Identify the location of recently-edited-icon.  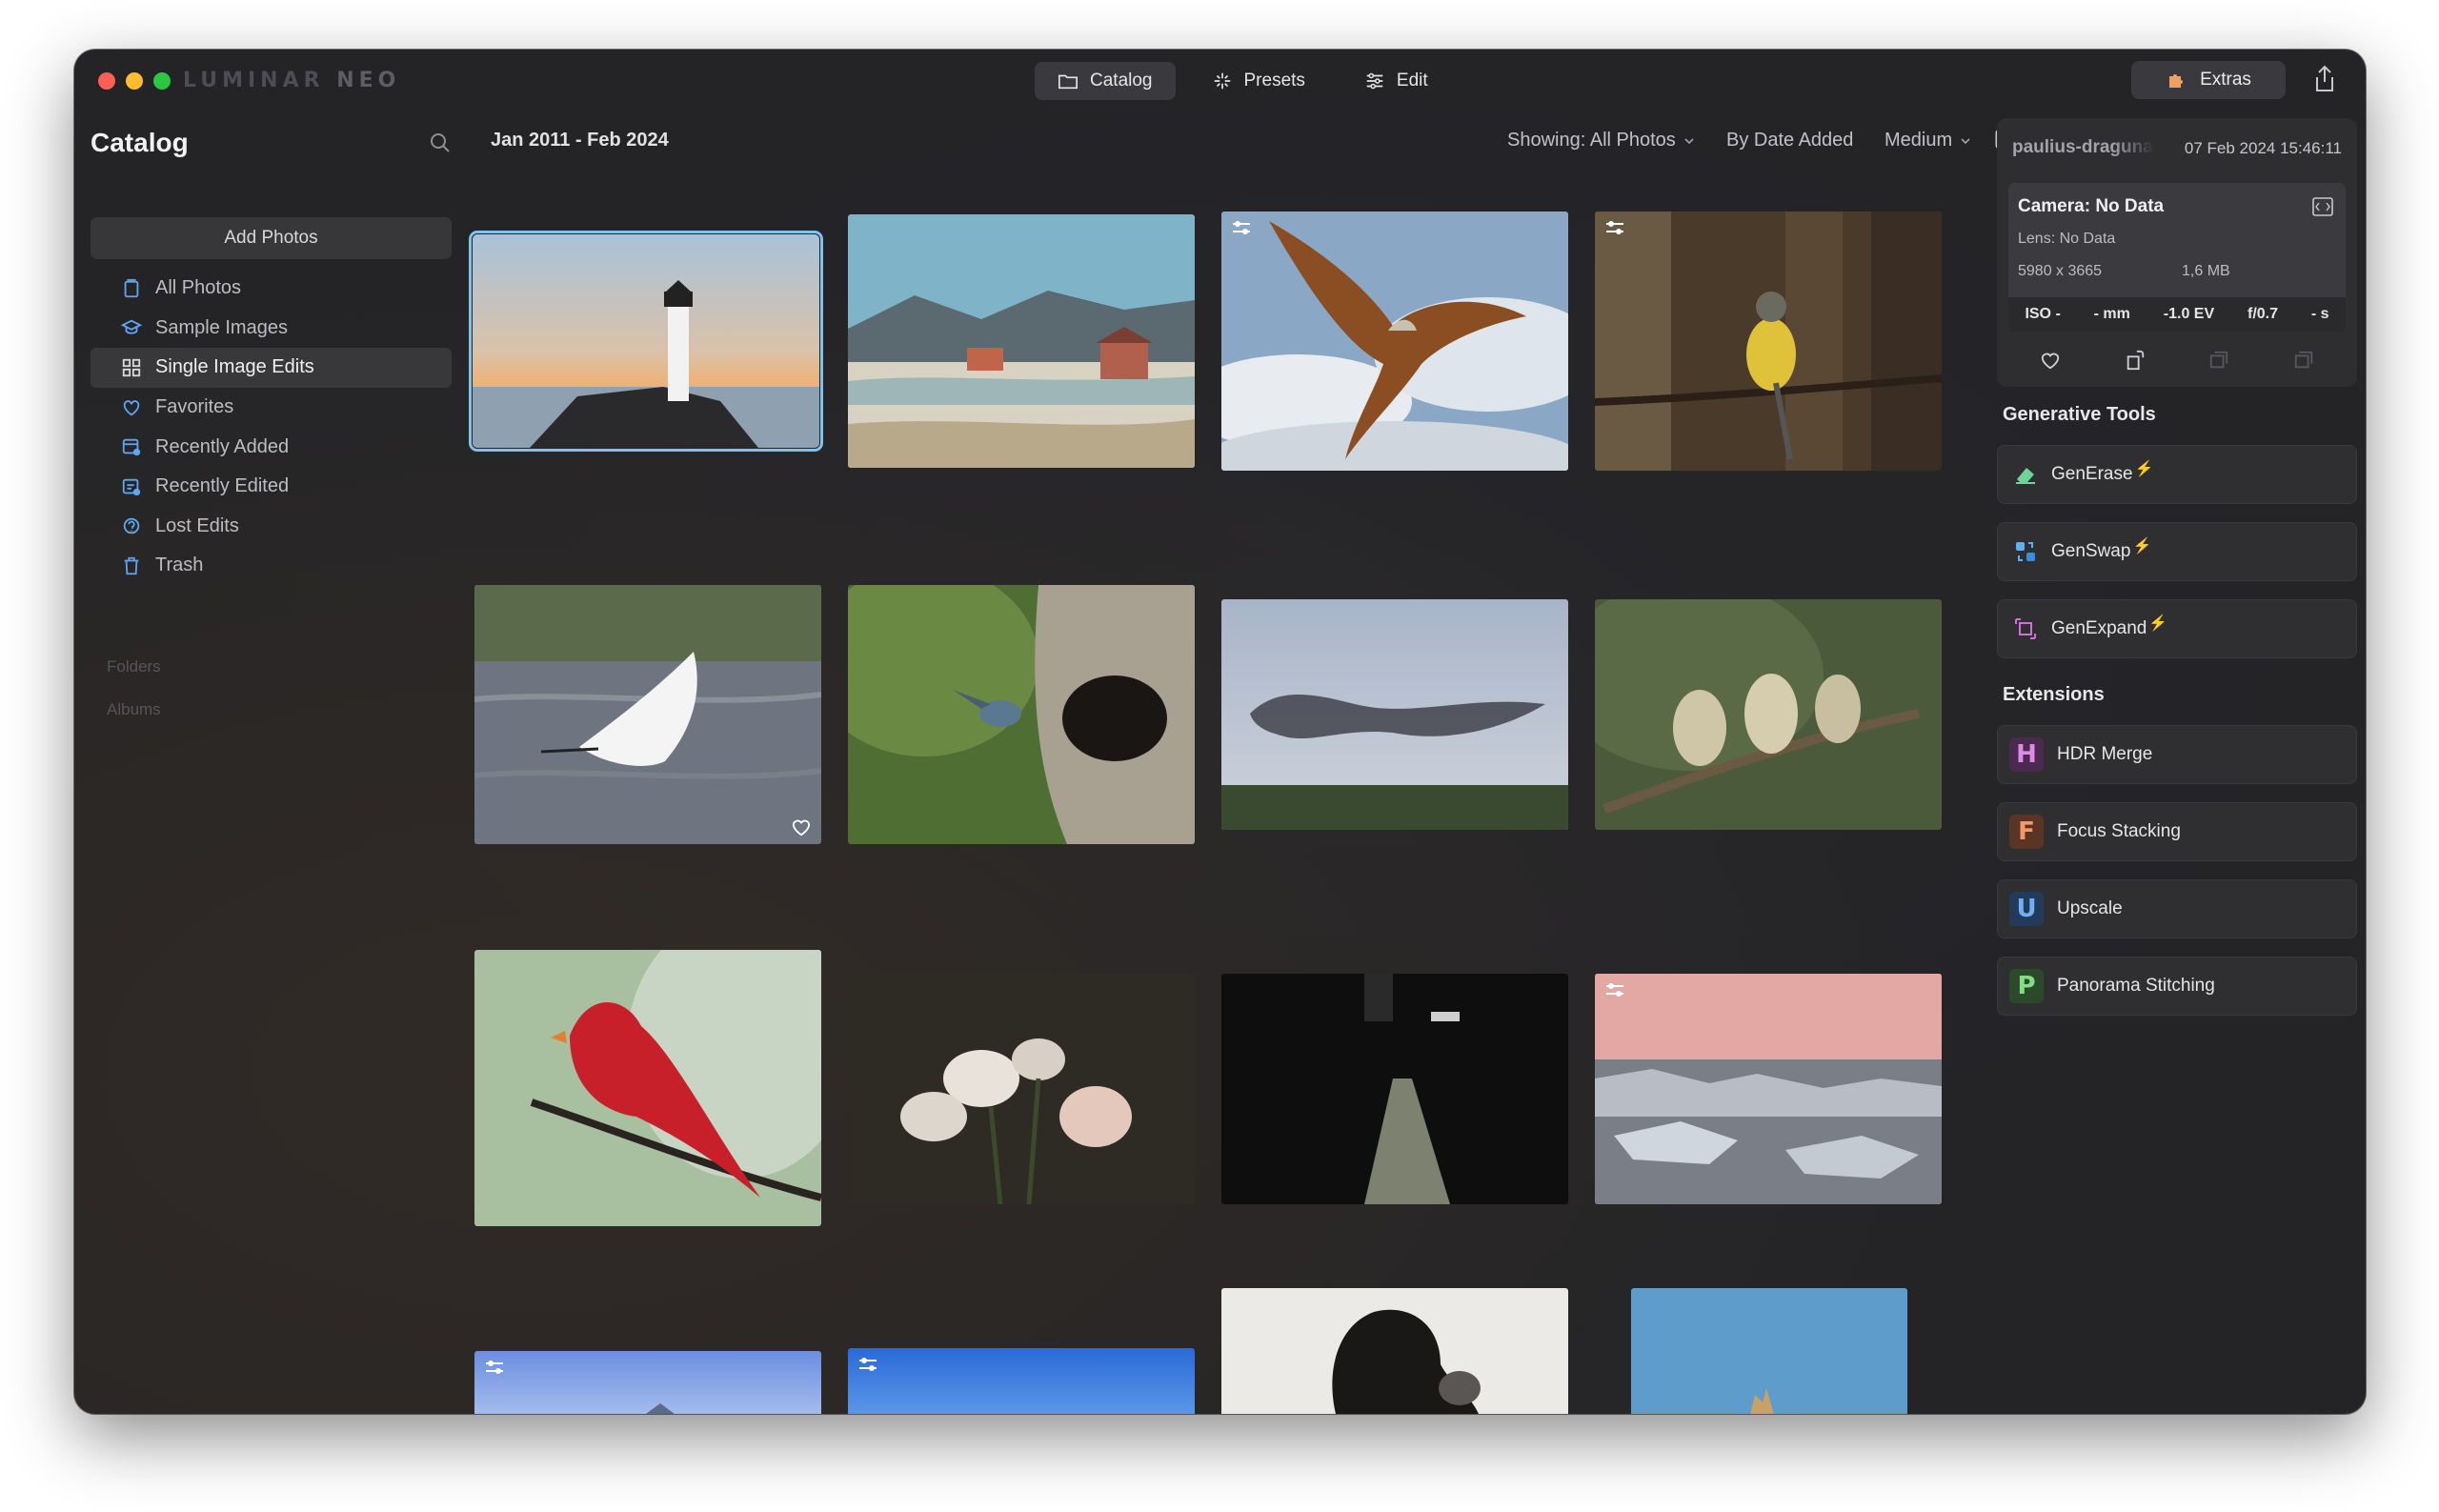
(131, 486).